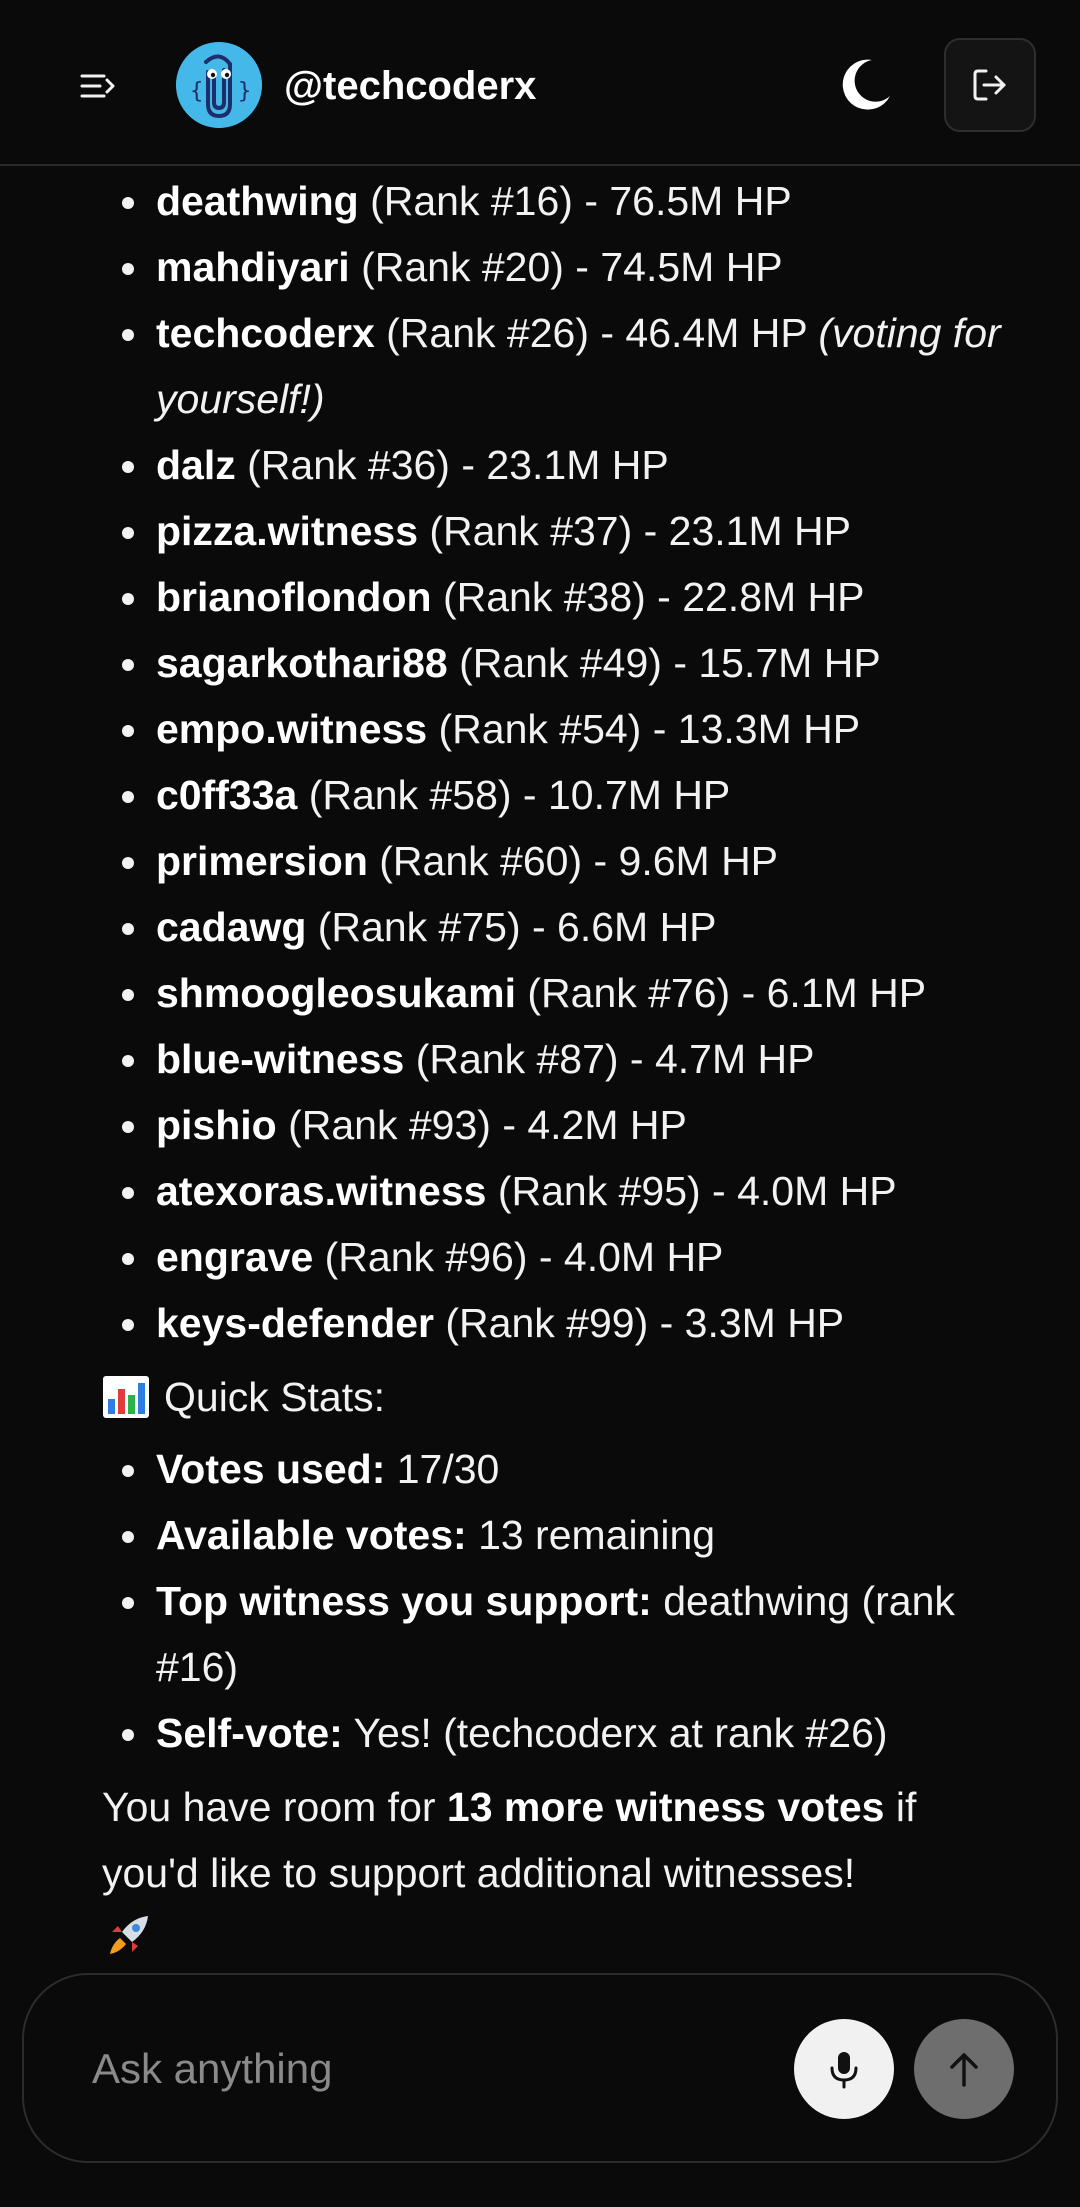  I want to click on list-item: Votes used: 17/30, so click(562, 1469).